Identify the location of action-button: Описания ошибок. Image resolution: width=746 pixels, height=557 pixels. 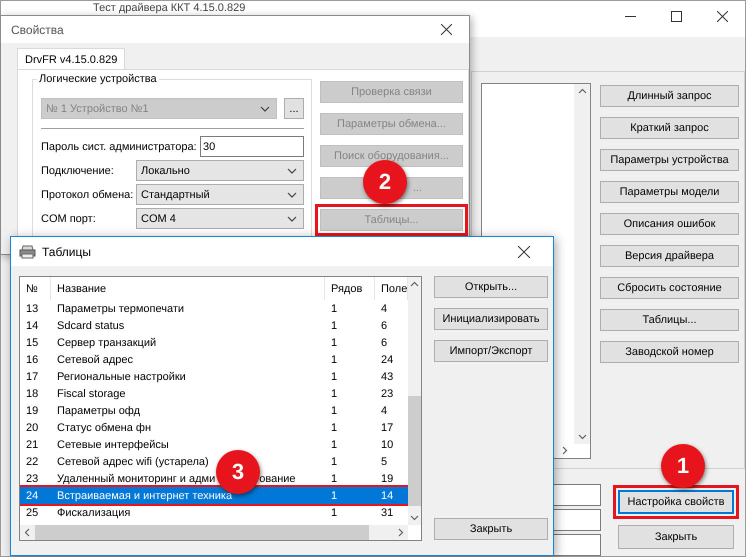
(669, 224).